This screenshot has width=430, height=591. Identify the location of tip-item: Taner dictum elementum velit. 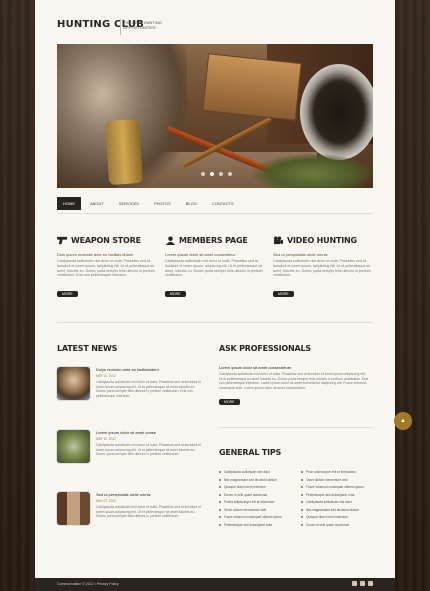
(337, 480).